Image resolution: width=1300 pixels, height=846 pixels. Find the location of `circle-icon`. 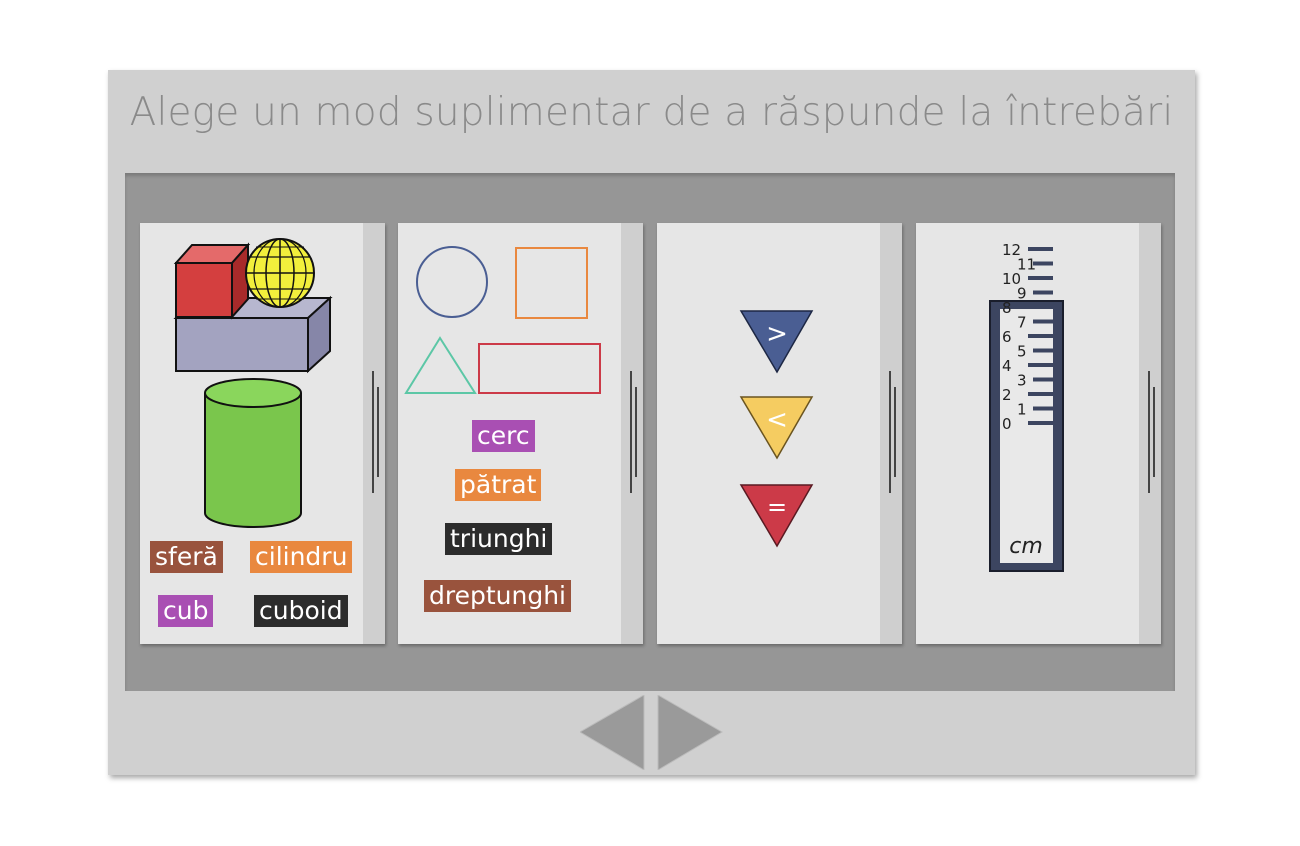

circle-icon is located at coordinates (452, 282).